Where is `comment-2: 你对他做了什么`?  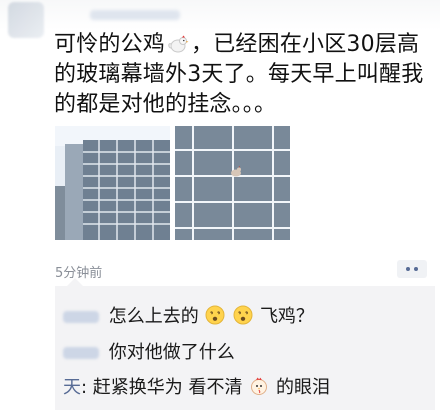 comment-2: 你对他做了什么 is located at coordinates (149, 351).